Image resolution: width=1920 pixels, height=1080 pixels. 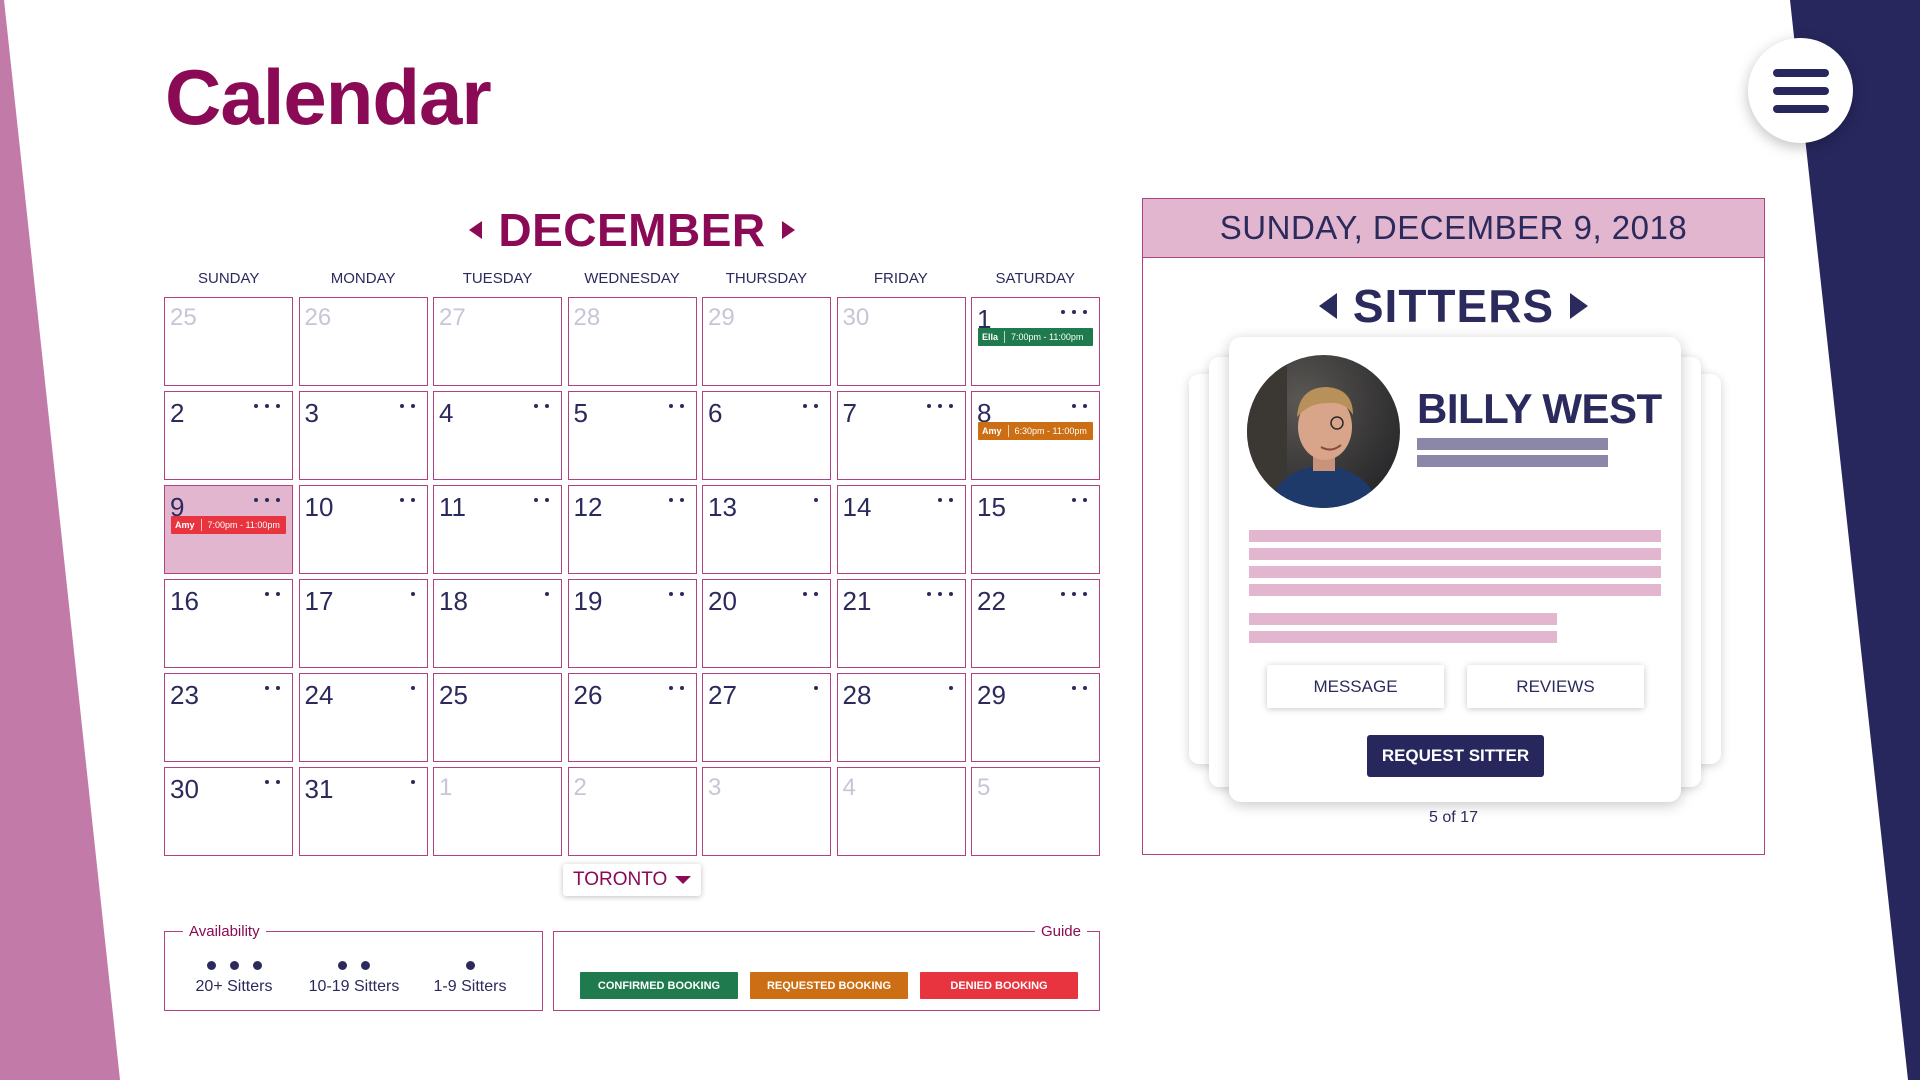 I want to click on next-sitter-icon, so click(x=1579, y=306).